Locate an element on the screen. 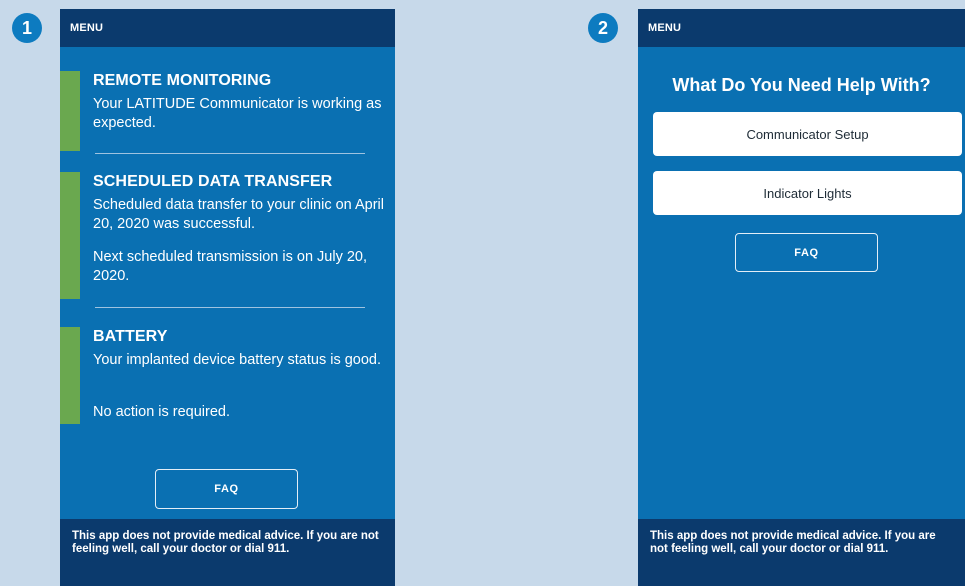  step-badge-2: 2 is located at coordinates (603, 28).